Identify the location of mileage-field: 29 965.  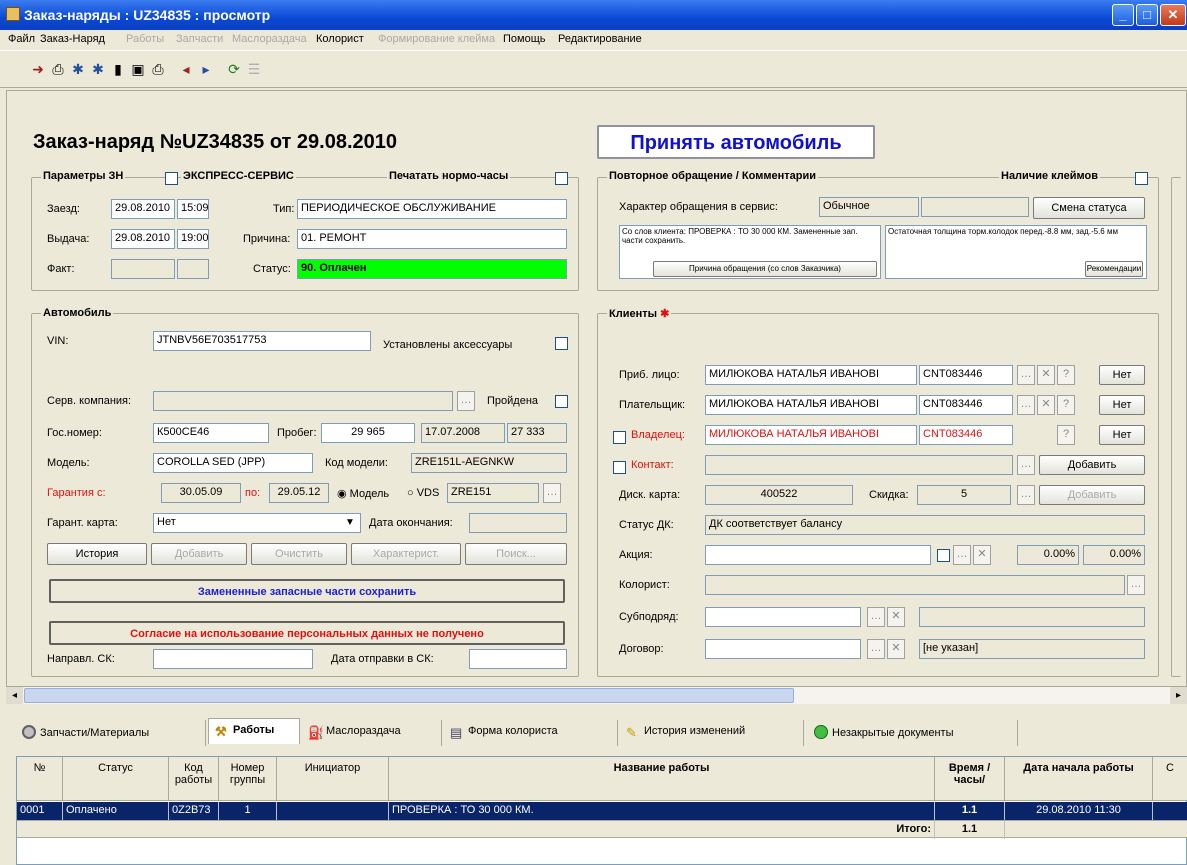
(368, 433).